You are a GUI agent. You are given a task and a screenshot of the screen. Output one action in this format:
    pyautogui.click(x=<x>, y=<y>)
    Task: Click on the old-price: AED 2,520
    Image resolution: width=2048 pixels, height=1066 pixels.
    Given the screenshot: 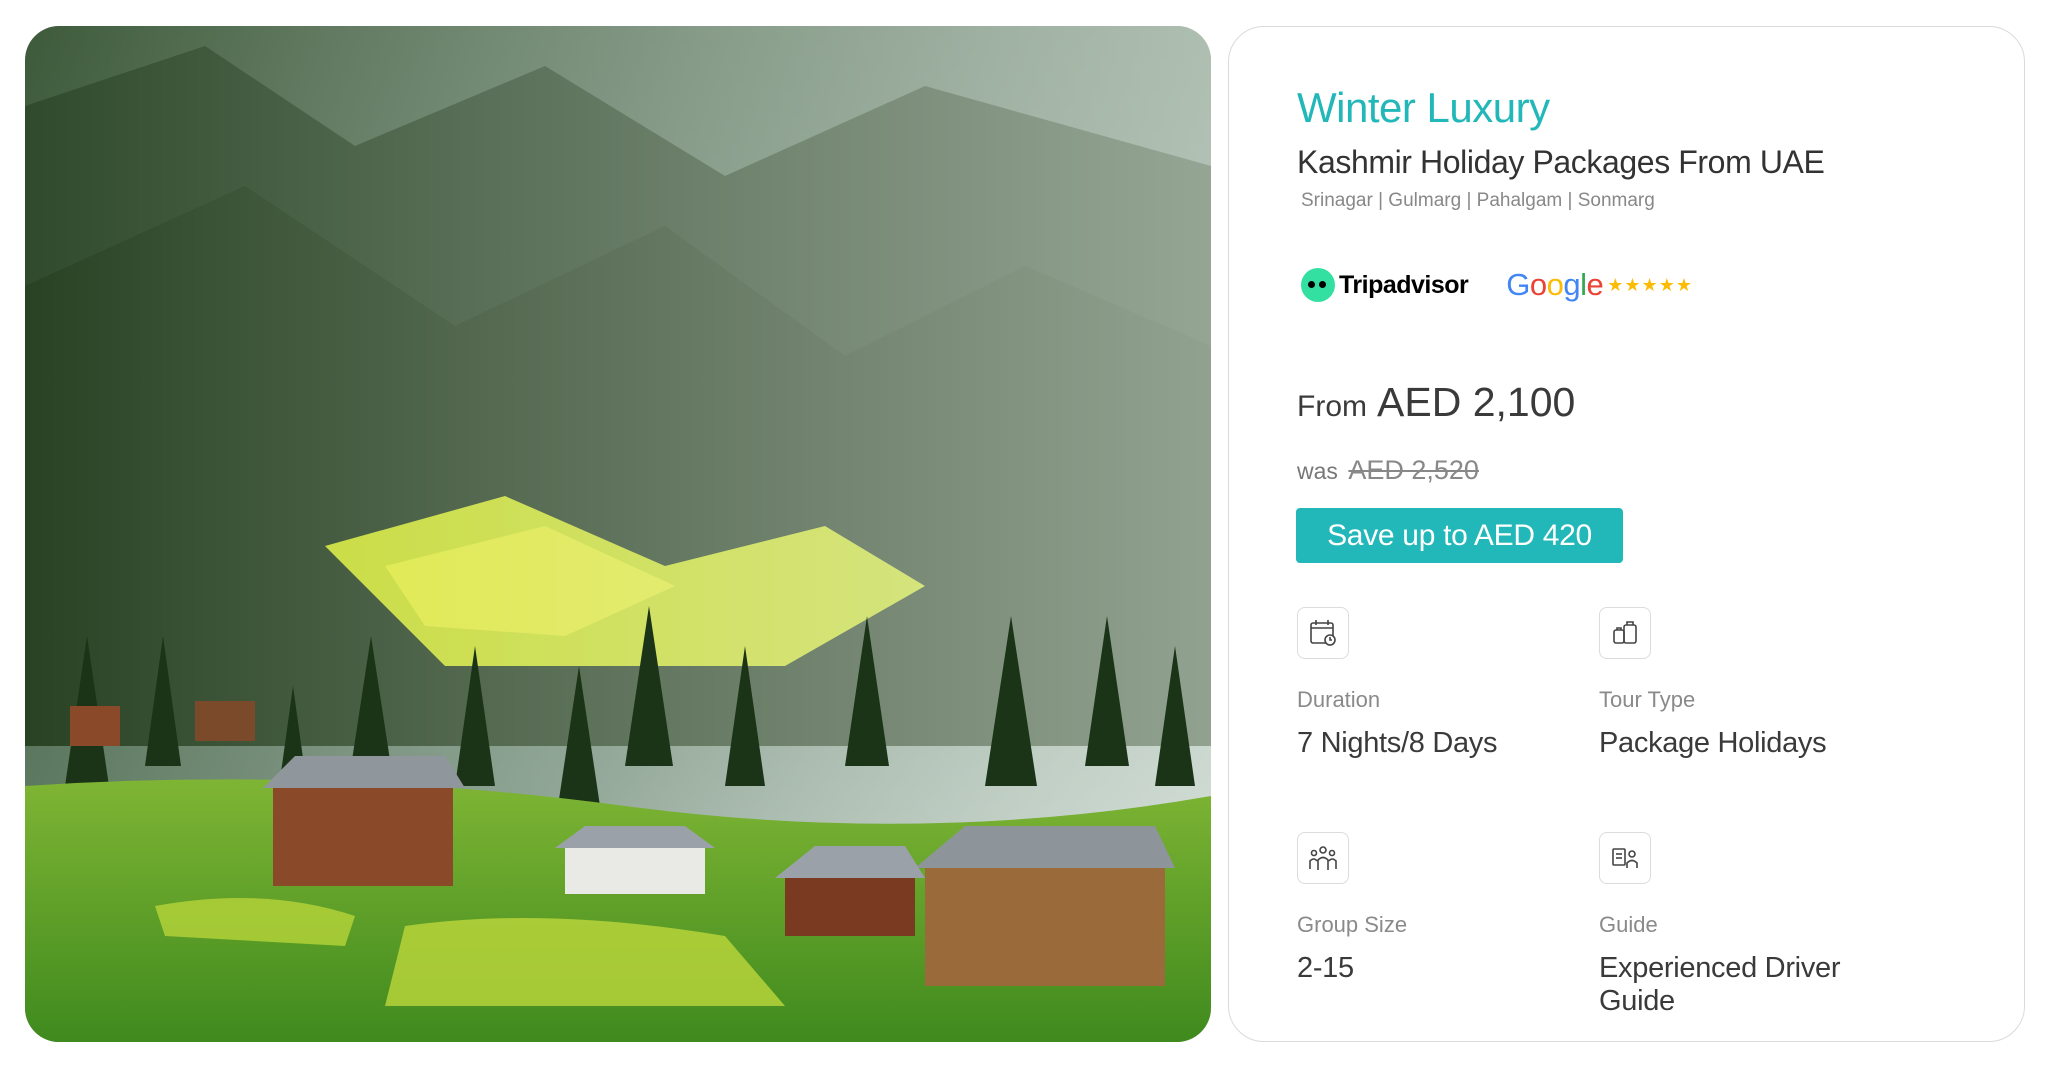 What is the action you would take?
    pyautogui.click(x=1413, y=470)
    